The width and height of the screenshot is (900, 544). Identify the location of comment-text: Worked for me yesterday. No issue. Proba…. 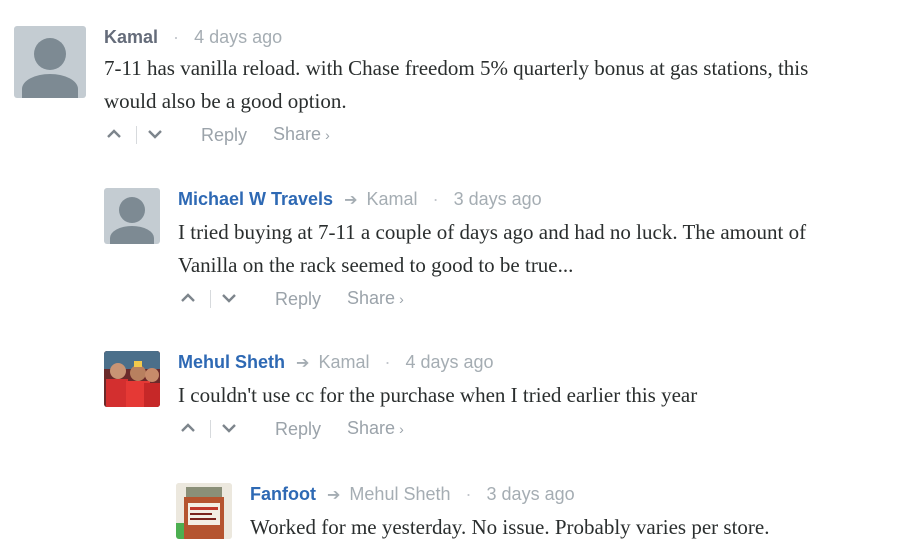
(510, 527).